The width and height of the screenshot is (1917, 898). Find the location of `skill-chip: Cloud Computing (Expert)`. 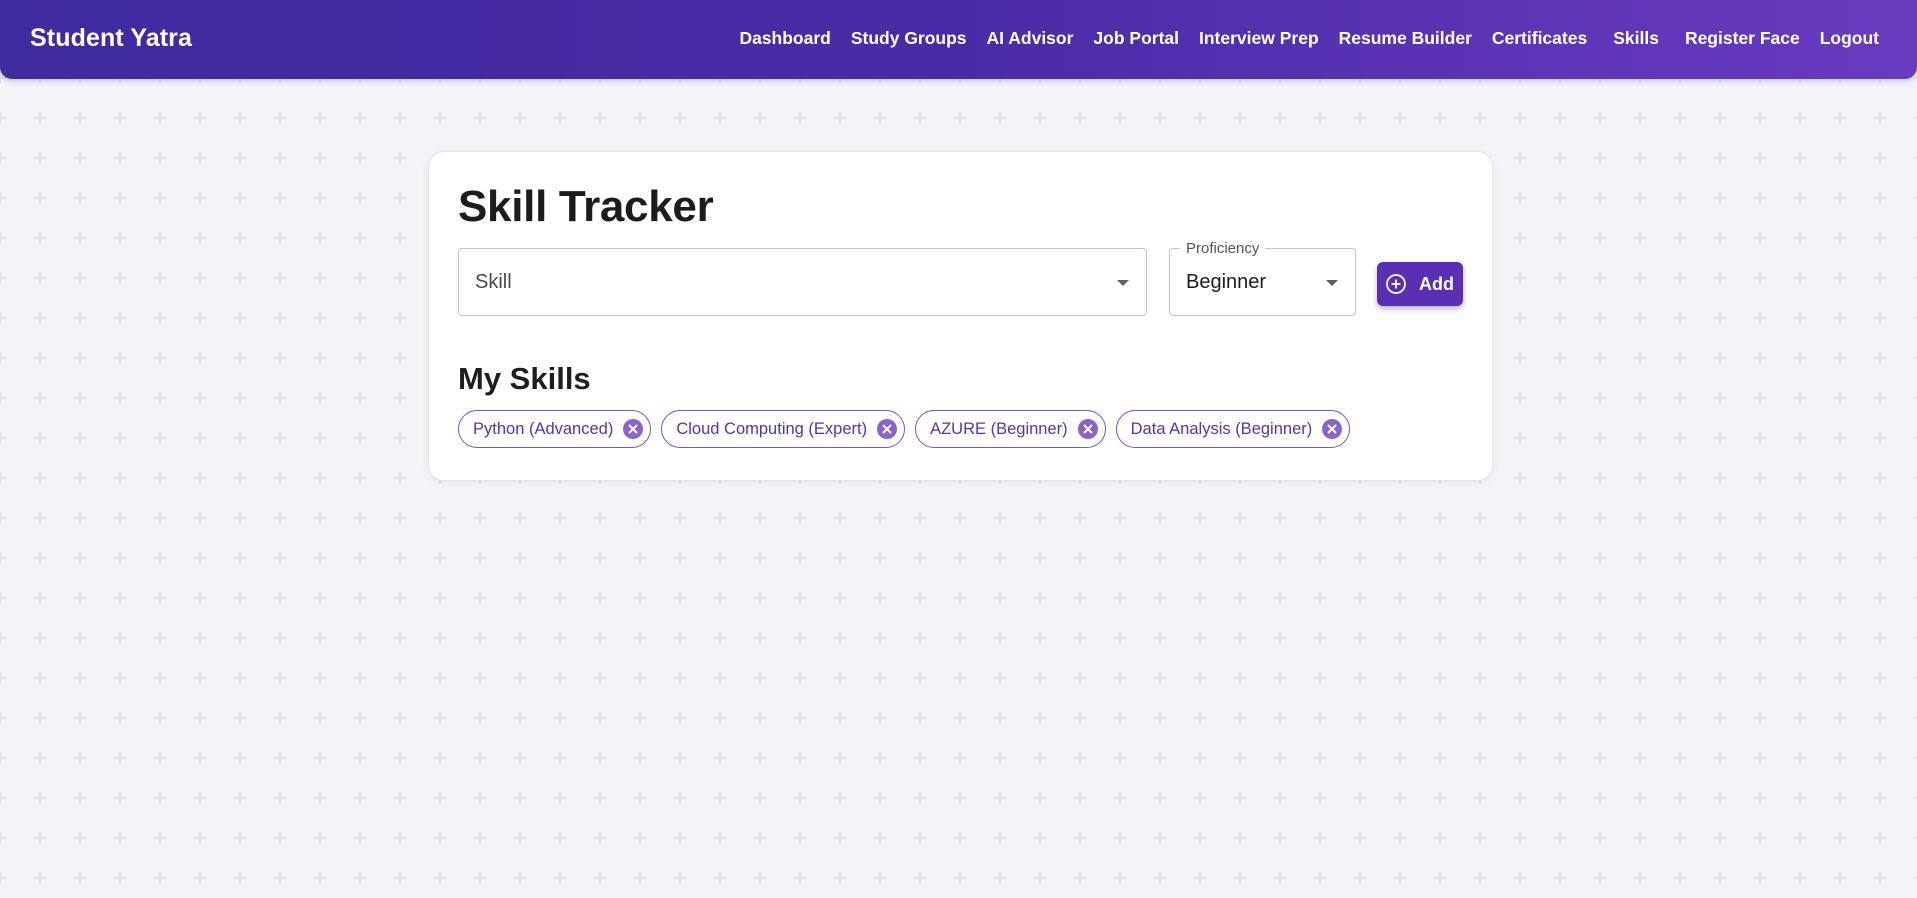

skill-chip: Cloud Computing (Expert) is located at coordinates (783, 429).